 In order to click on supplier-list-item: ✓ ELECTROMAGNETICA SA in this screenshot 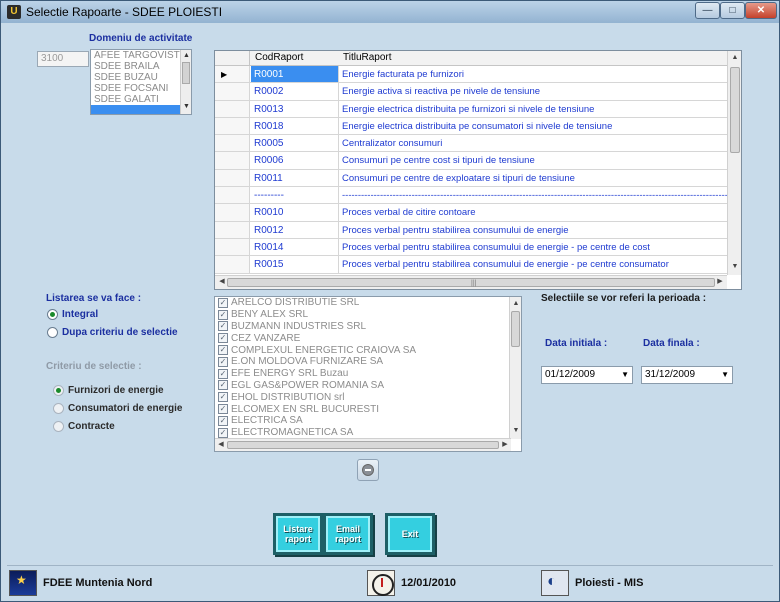, I will do `click(368, 433)`.